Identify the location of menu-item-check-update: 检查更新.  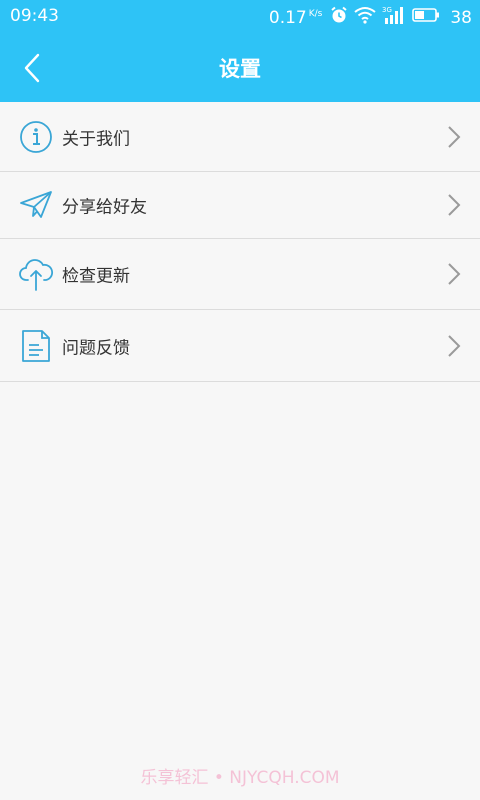
(240, 274).